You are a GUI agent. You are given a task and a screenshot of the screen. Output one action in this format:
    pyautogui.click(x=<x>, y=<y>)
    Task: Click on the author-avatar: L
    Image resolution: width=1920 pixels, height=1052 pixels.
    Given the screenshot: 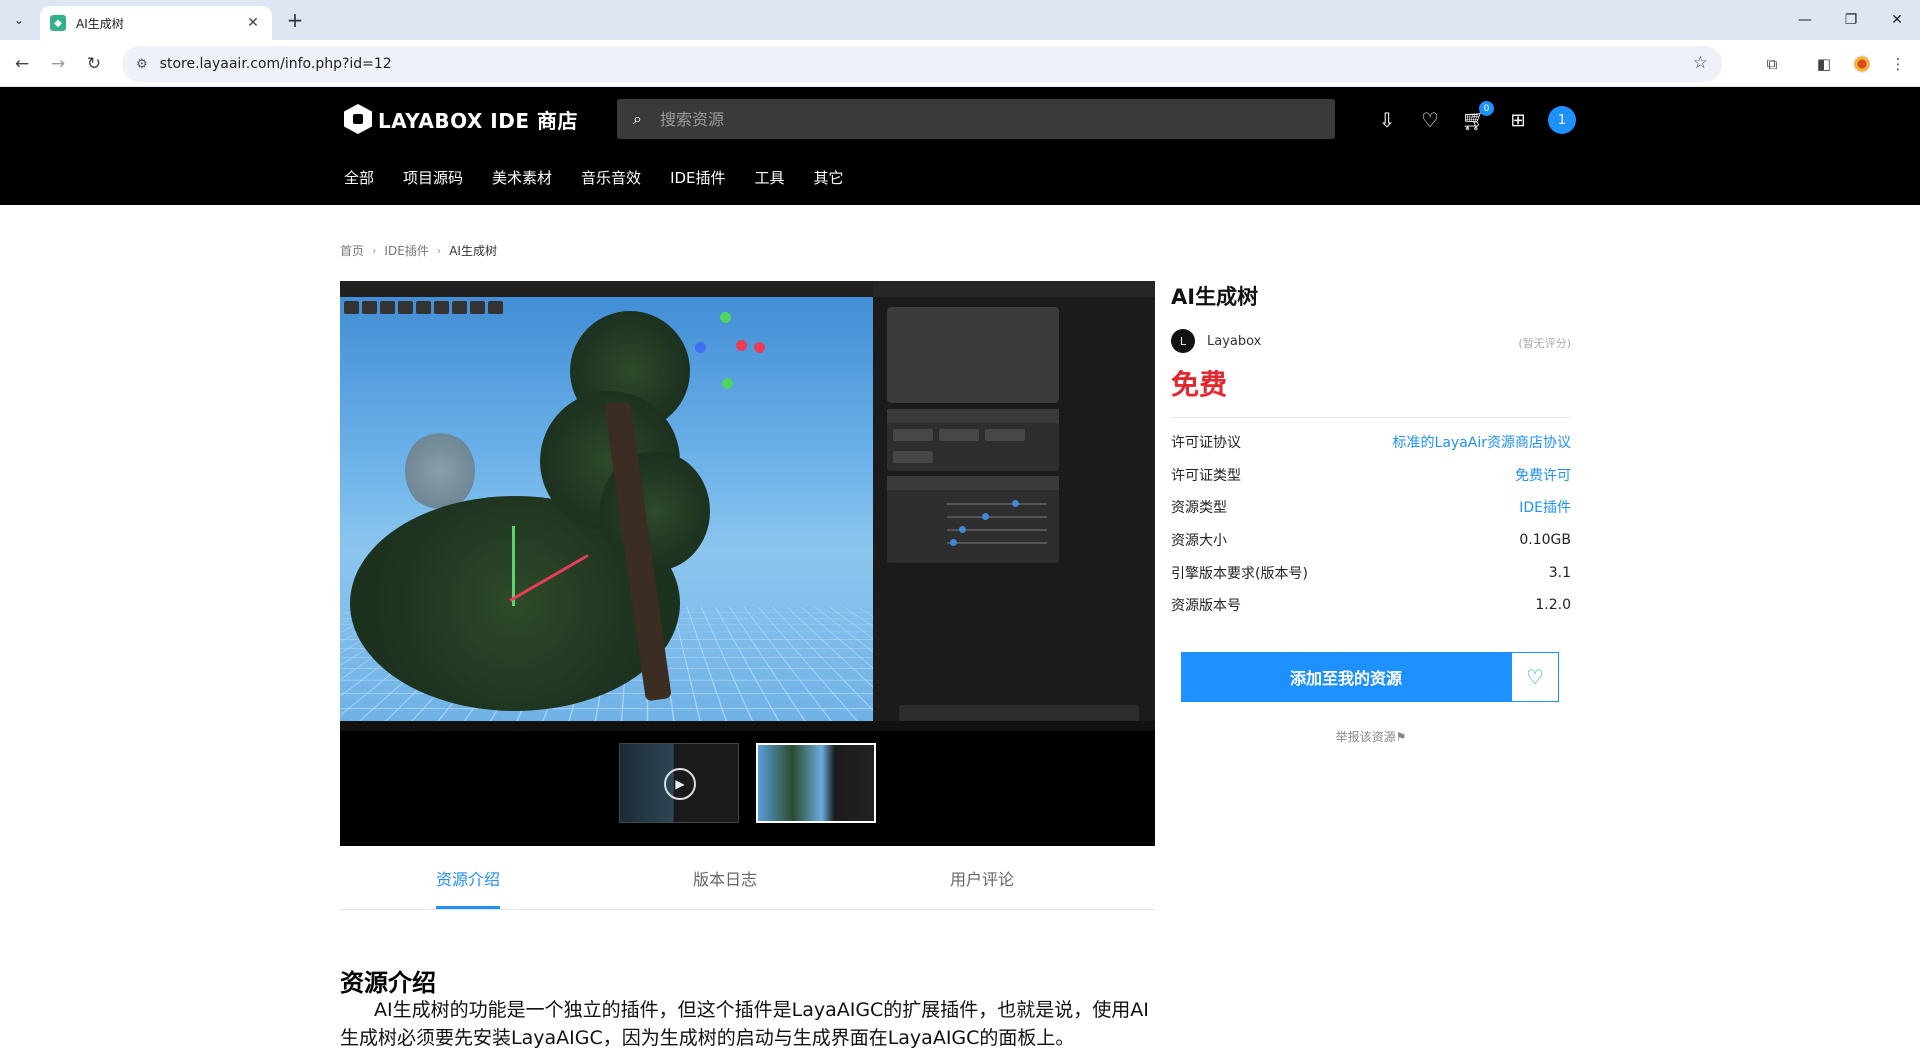 What is the action you would take?
    pyautogui.click(x=1183, y=341)
    